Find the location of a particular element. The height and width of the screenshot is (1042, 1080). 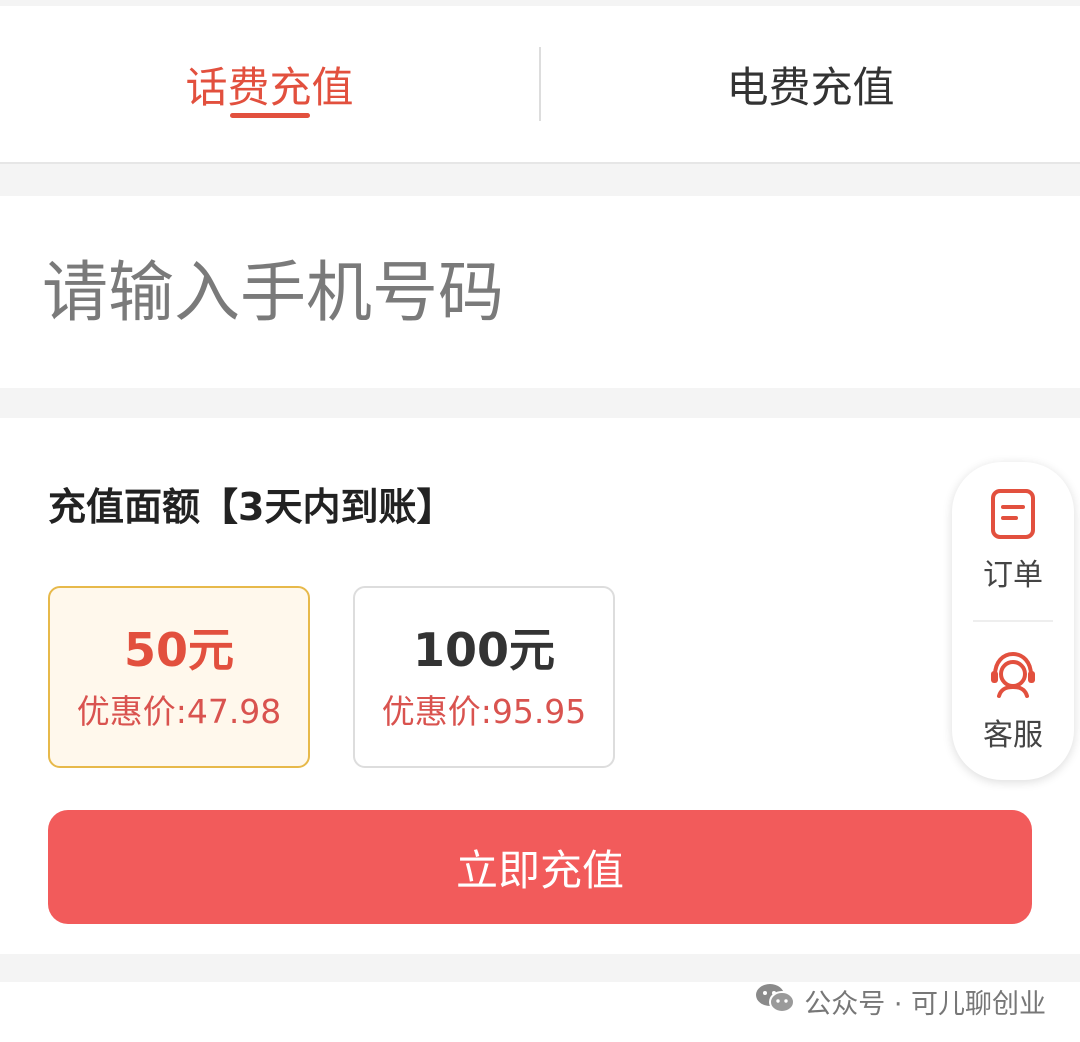

side-item-label: 订单 is located at coordinates (1013, 575).